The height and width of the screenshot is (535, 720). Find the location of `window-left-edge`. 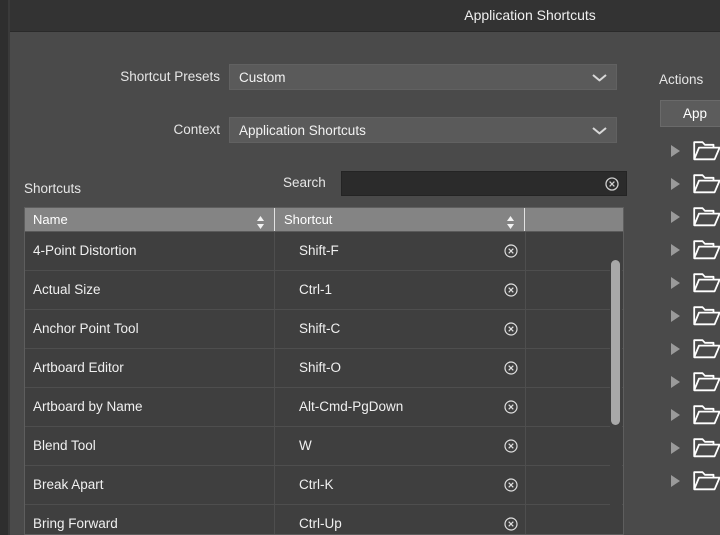

window-left-edge is located at coordinates (4, 267).